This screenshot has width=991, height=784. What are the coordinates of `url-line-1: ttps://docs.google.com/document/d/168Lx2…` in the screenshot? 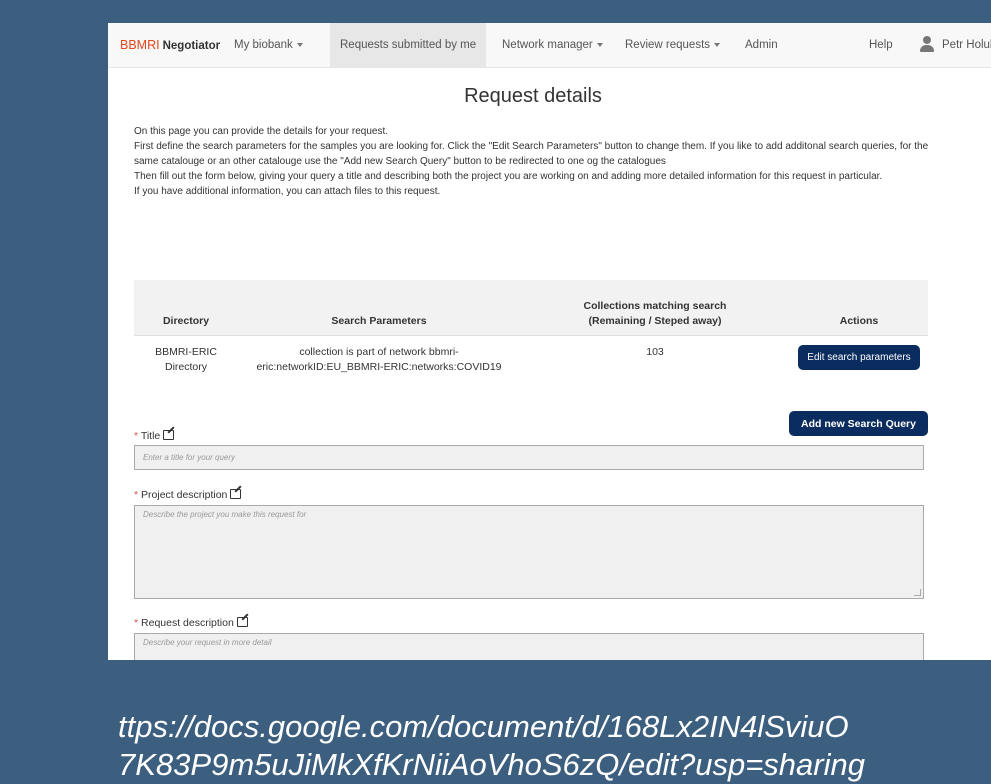 It's located at (483, 726).